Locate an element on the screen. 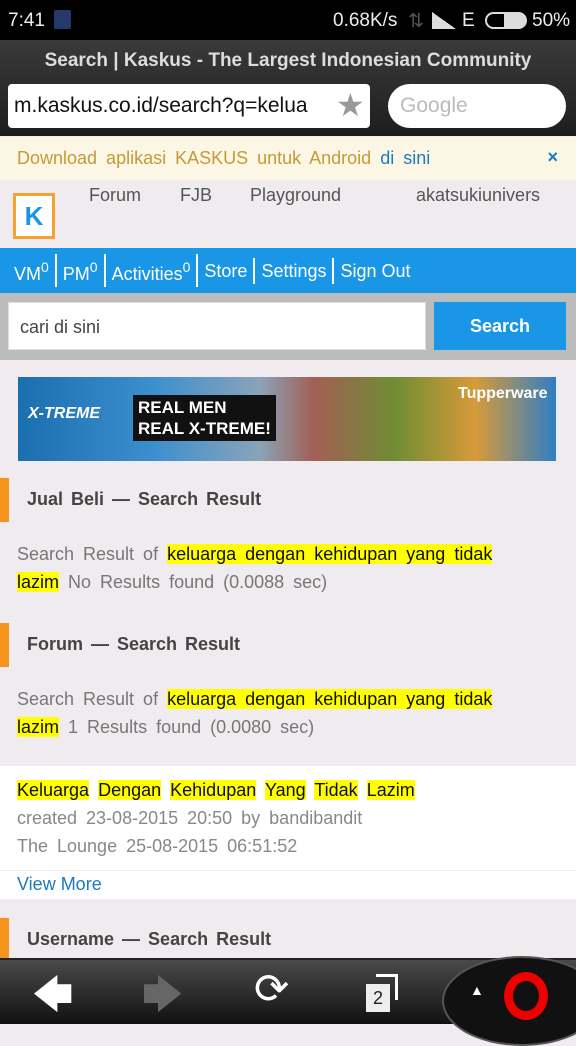 The image size is (576, 1046). url-text: m.kaskus.co.id/search?q=kelua is located at coordinates (161, 105).